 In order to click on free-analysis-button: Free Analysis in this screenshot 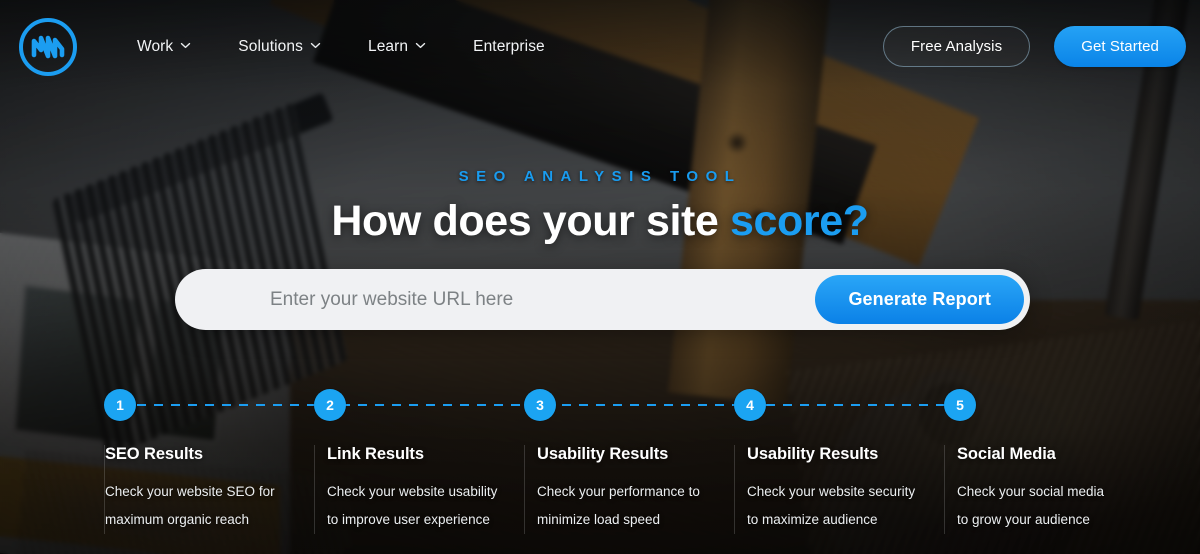, I will do `click(956, 46)`.